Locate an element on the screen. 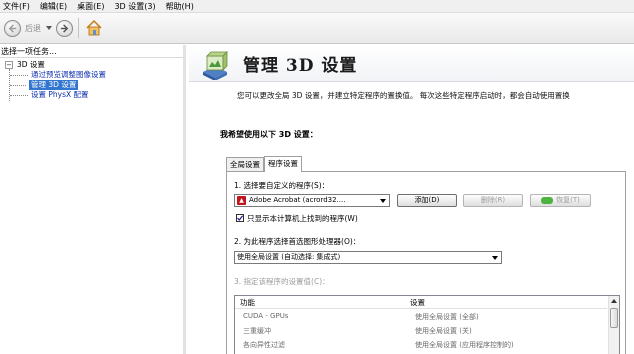 This screenshot has height=354, width=634. step1-label: 1. 选择要自定义的程序(S)： is located at coordinates (282, 185).